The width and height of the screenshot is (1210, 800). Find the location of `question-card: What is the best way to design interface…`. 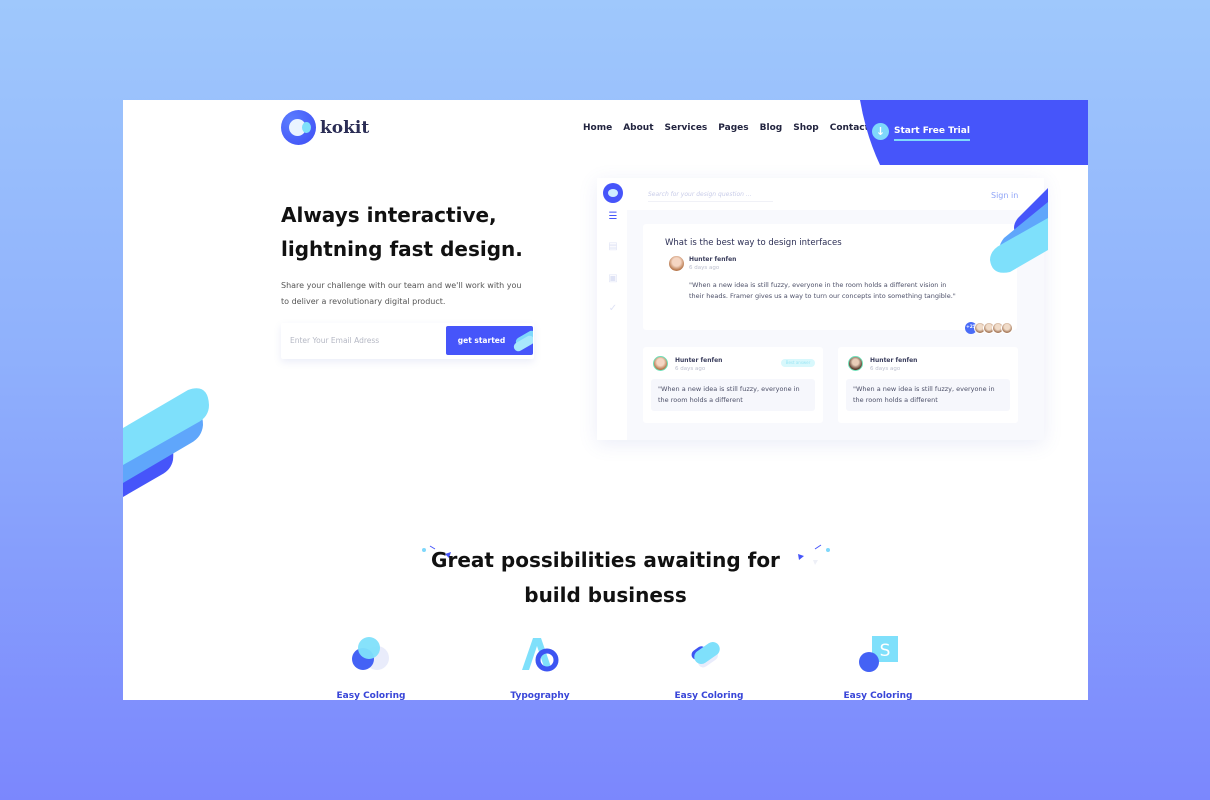

question-card: What is the best way to design interface… is located at coordinates (830, 279).